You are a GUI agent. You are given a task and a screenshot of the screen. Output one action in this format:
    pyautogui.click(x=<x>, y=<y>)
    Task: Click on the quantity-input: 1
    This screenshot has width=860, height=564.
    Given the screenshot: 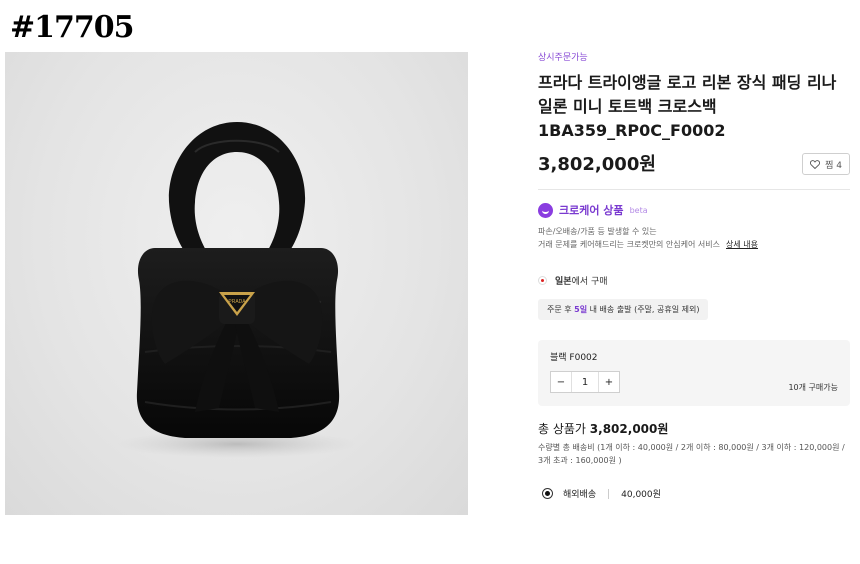 What is the action you would take?
    pyautogui.click(x=585, y=382)
    